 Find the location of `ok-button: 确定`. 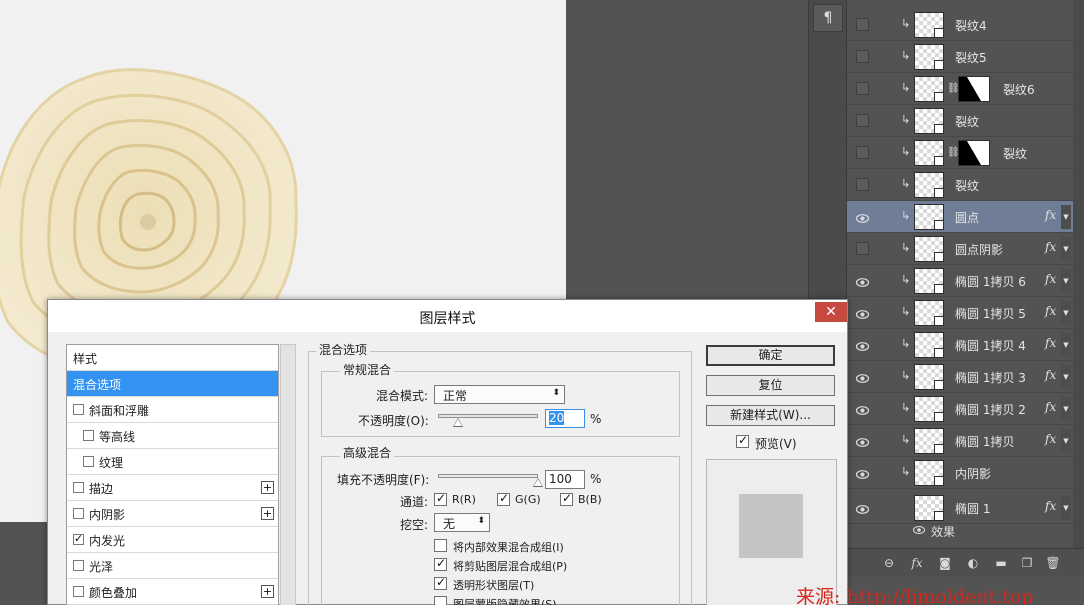

ok-button: 确定 is located at coordinates (770, 355).